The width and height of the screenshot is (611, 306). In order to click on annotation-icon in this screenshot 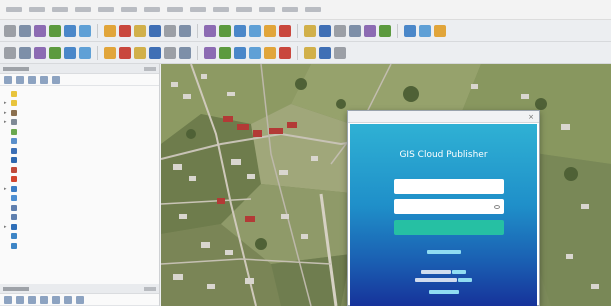, I will do `click(425, 30)`.